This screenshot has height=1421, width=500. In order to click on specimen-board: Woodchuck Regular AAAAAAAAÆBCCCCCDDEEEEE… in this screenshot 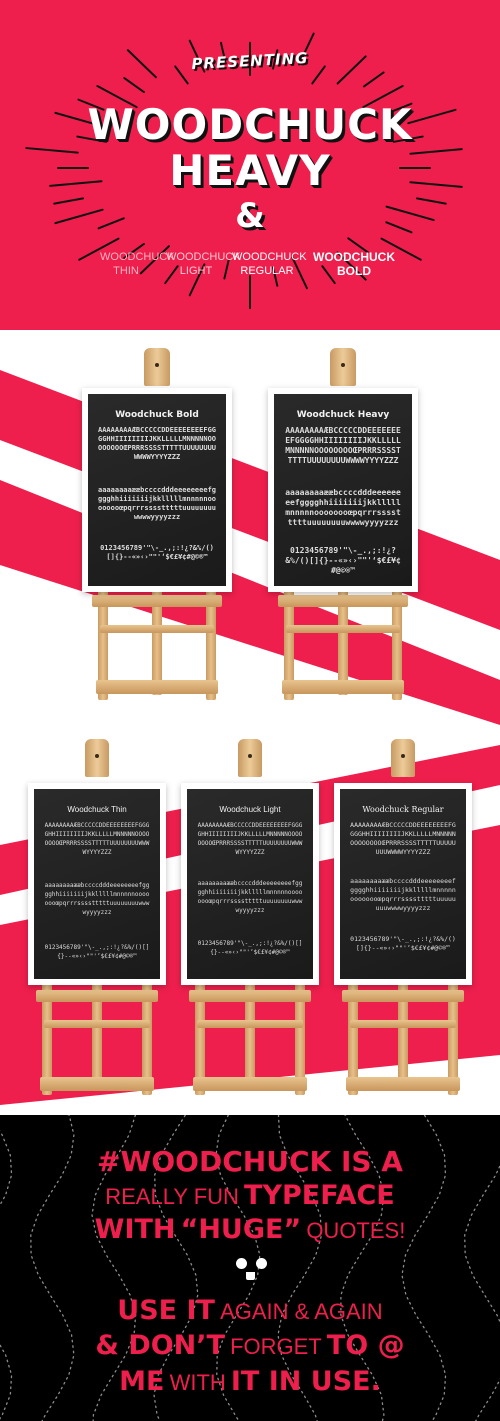, I will do `click(403, 884)`.